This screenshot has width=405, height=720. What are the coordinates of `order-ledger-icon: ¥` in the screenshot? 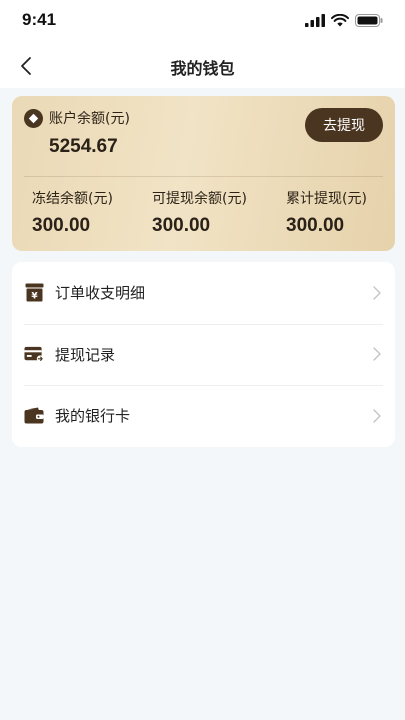 It's located at (34, 293).